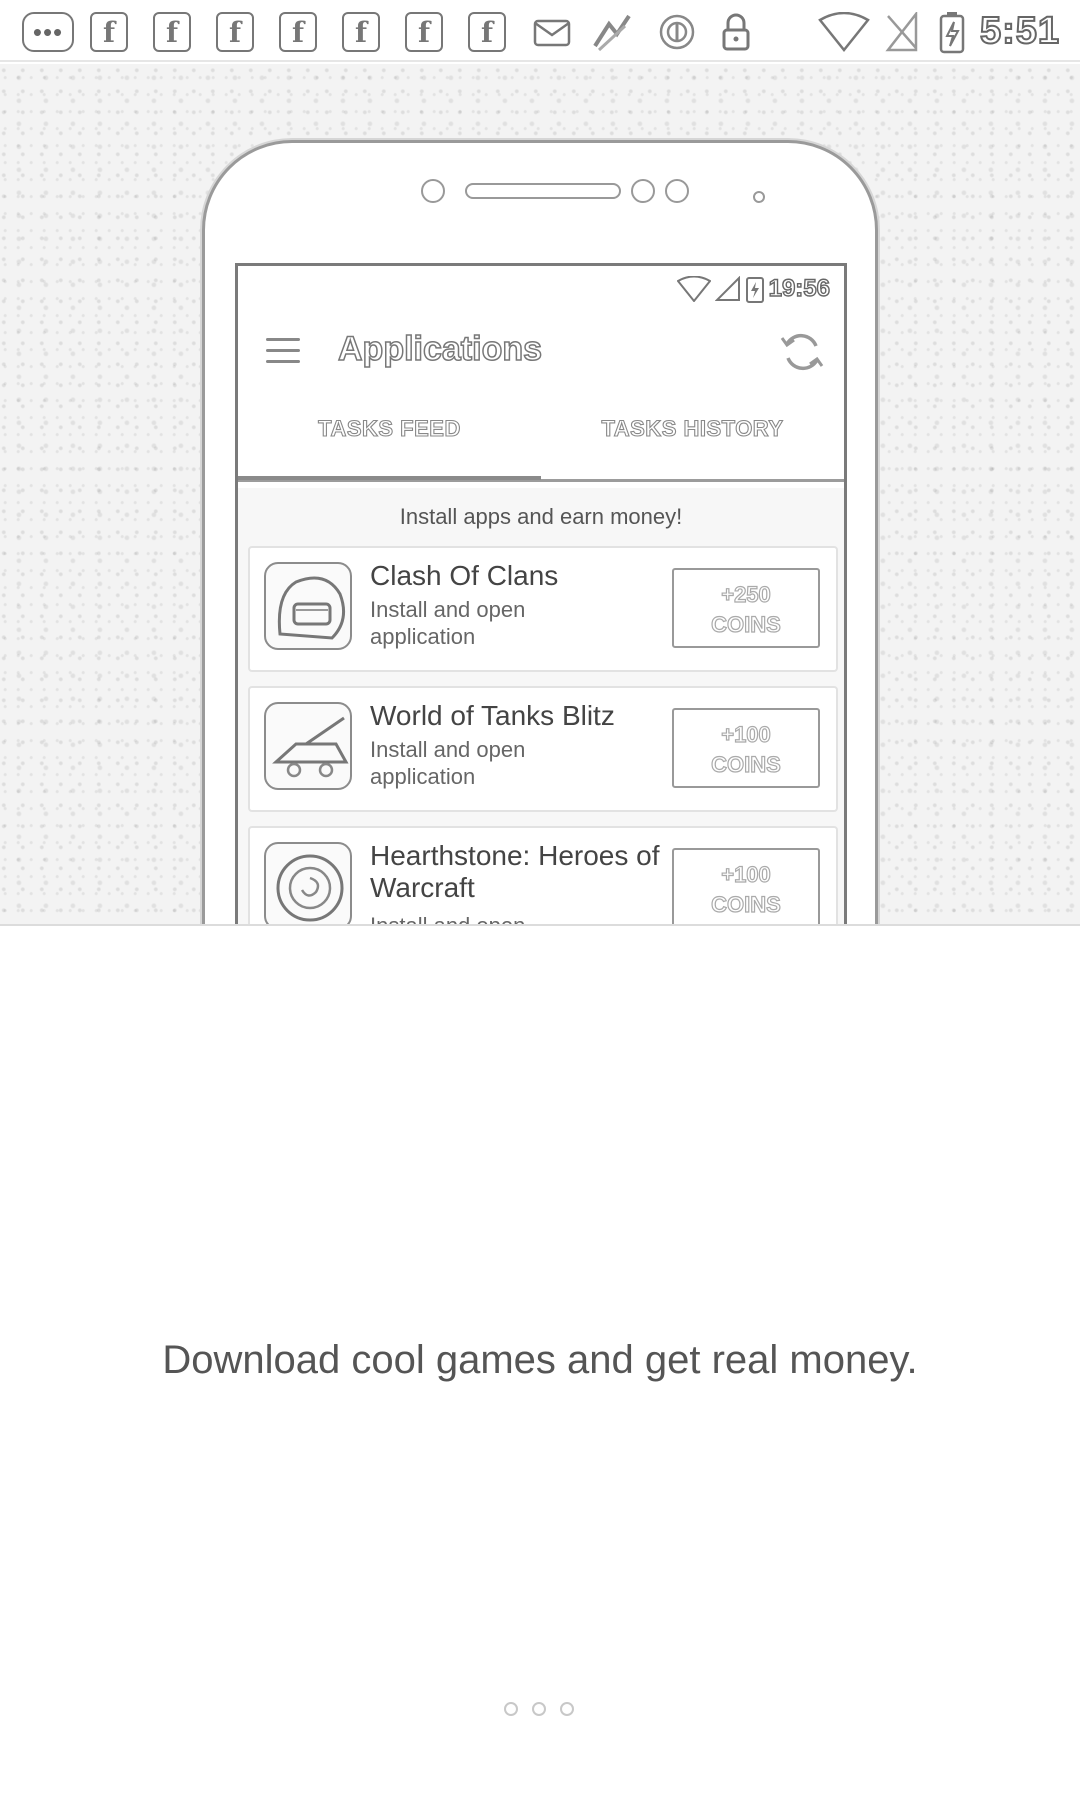 Image resolution: width=1080 pixels, height=1794 pixels. I want to click on no-sim-icon, so click(902, 32).